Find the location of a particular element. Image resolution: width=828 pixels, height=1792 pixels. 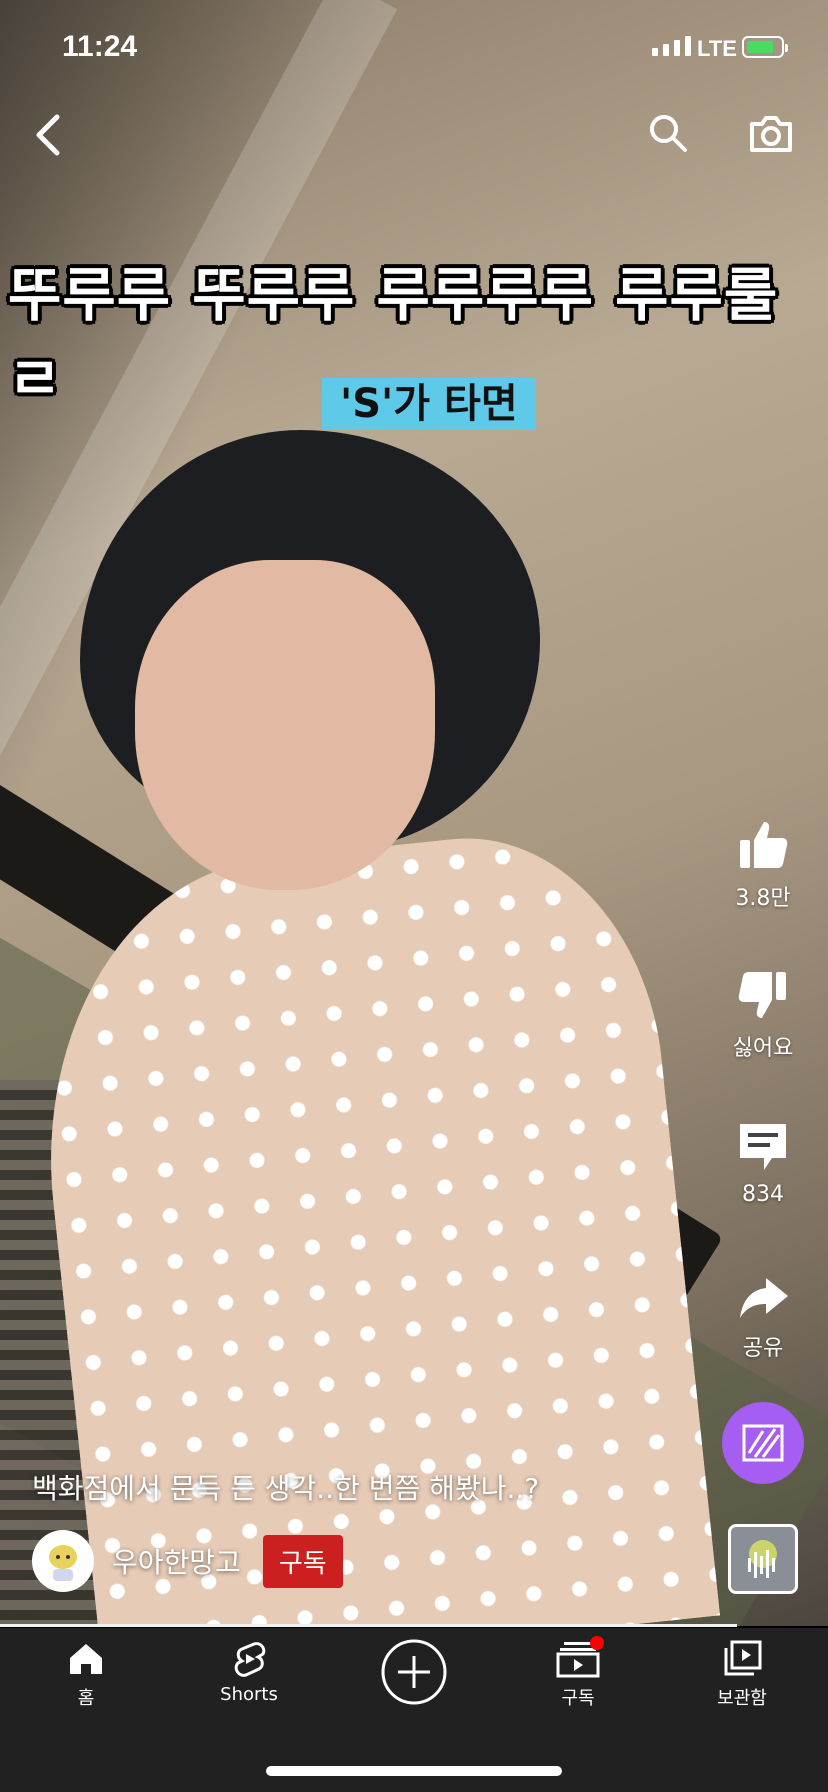

subscribe-button: 구독 is located at coordinates (302, 1561).